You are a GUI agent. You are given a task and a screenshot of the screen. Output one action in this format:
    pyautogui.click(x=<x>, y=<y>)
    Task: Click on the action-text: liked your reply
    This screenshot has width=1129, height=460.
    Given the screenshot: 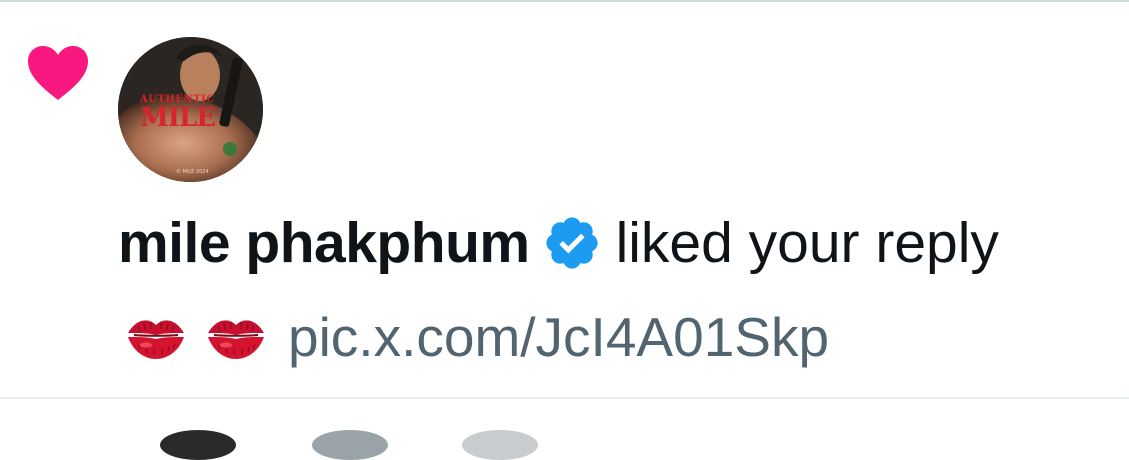 What is the action you would take?
    pyautogui.click(x=807, y=243)
    